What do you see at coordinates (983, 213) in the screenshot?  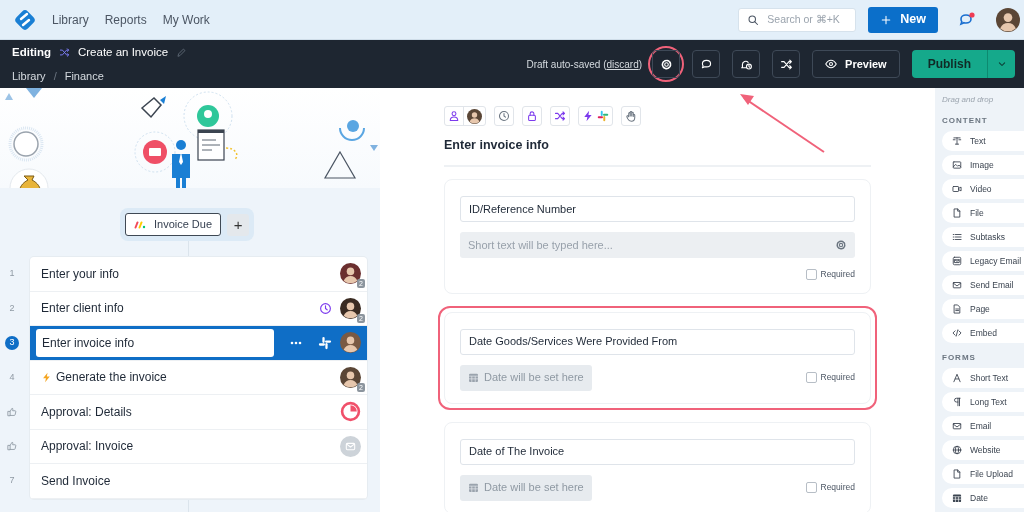 I see `palette-item: File` at bounding box center [983, 213].